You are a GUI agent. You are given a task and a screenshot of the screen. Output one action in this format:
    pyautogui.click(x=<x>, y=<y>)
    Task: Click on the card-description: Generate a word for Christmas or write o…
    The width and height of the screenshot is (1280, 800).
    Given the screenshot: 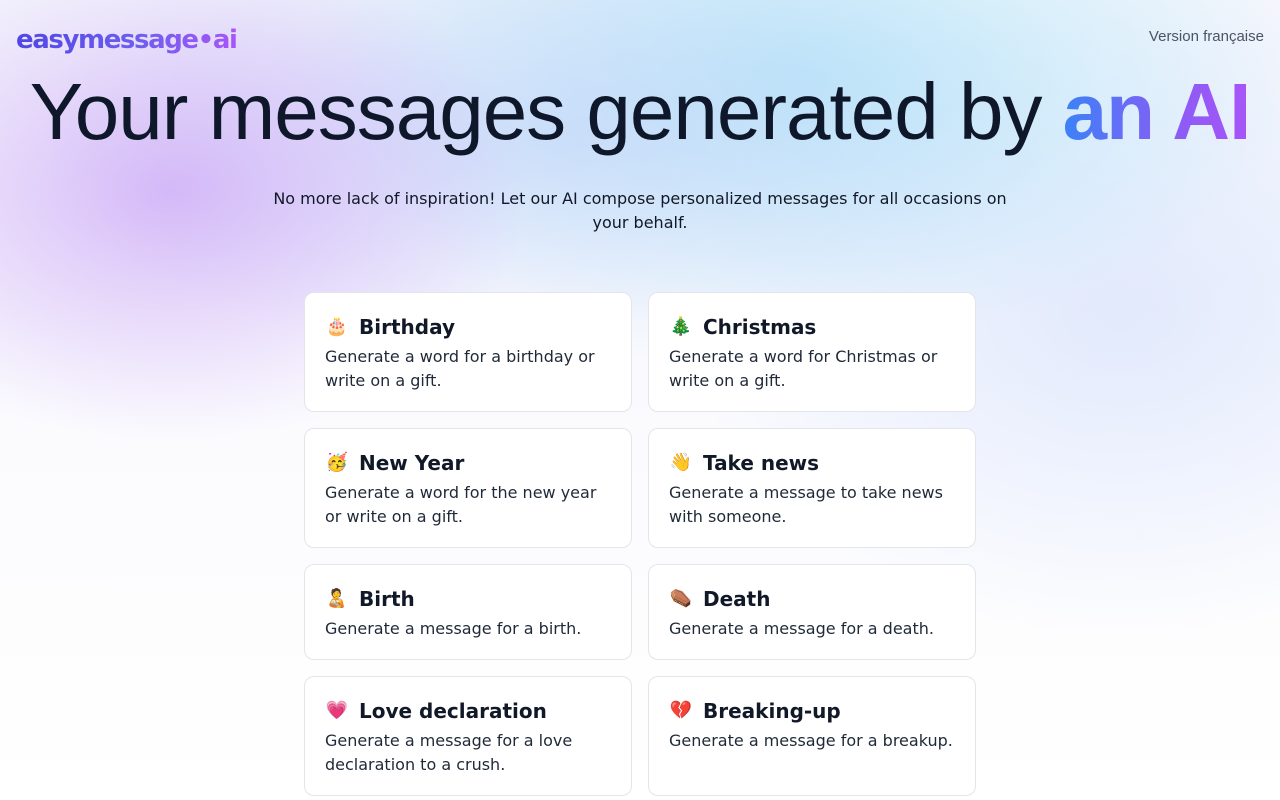 What is the action you would take?
    pyautogui.click(x=803, y=368)
    